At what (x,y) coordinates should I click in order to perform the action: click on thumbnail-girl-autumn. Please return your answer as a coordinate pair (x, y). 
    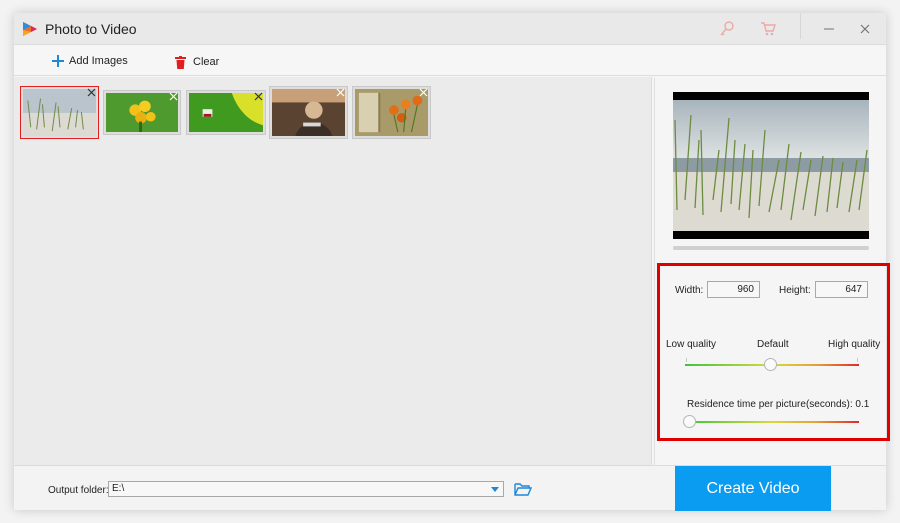
    Looking at the image, I should click on (308, 112).